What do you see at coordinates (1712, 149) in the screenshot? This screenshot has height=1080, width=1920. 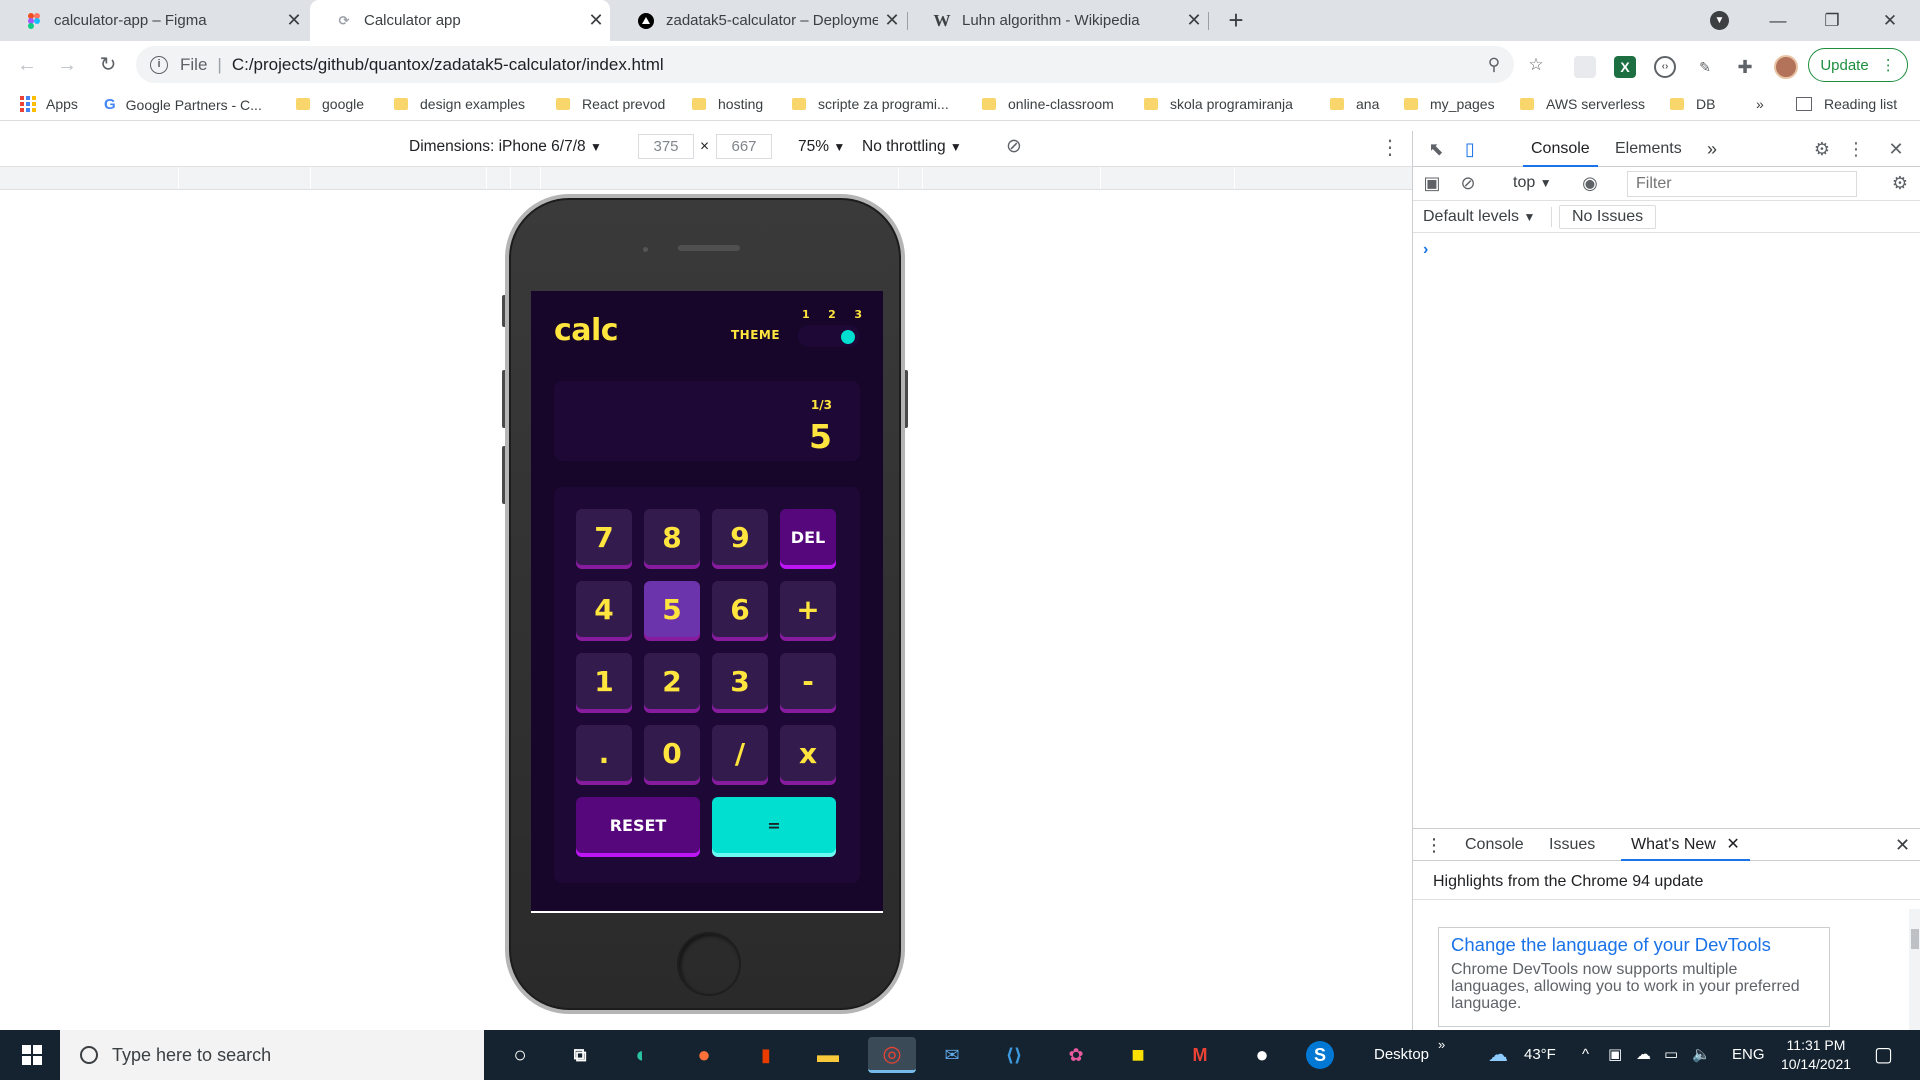 I see `more-tabs-icon: »` at bounding box center [1712, 149].